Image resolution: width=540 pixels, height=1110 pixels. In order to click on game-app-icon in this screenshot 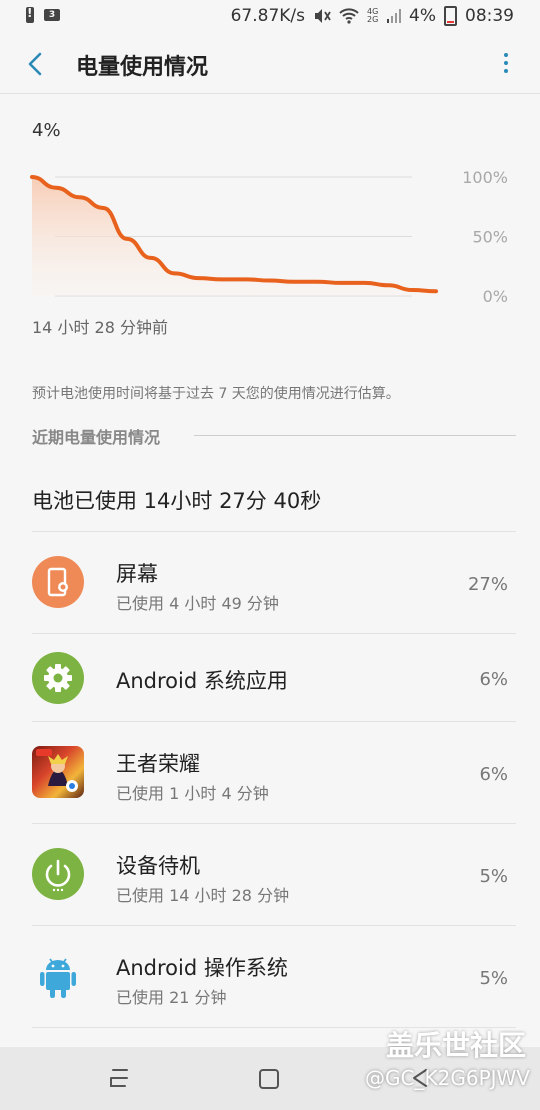, I will do `click(58, 772)`.